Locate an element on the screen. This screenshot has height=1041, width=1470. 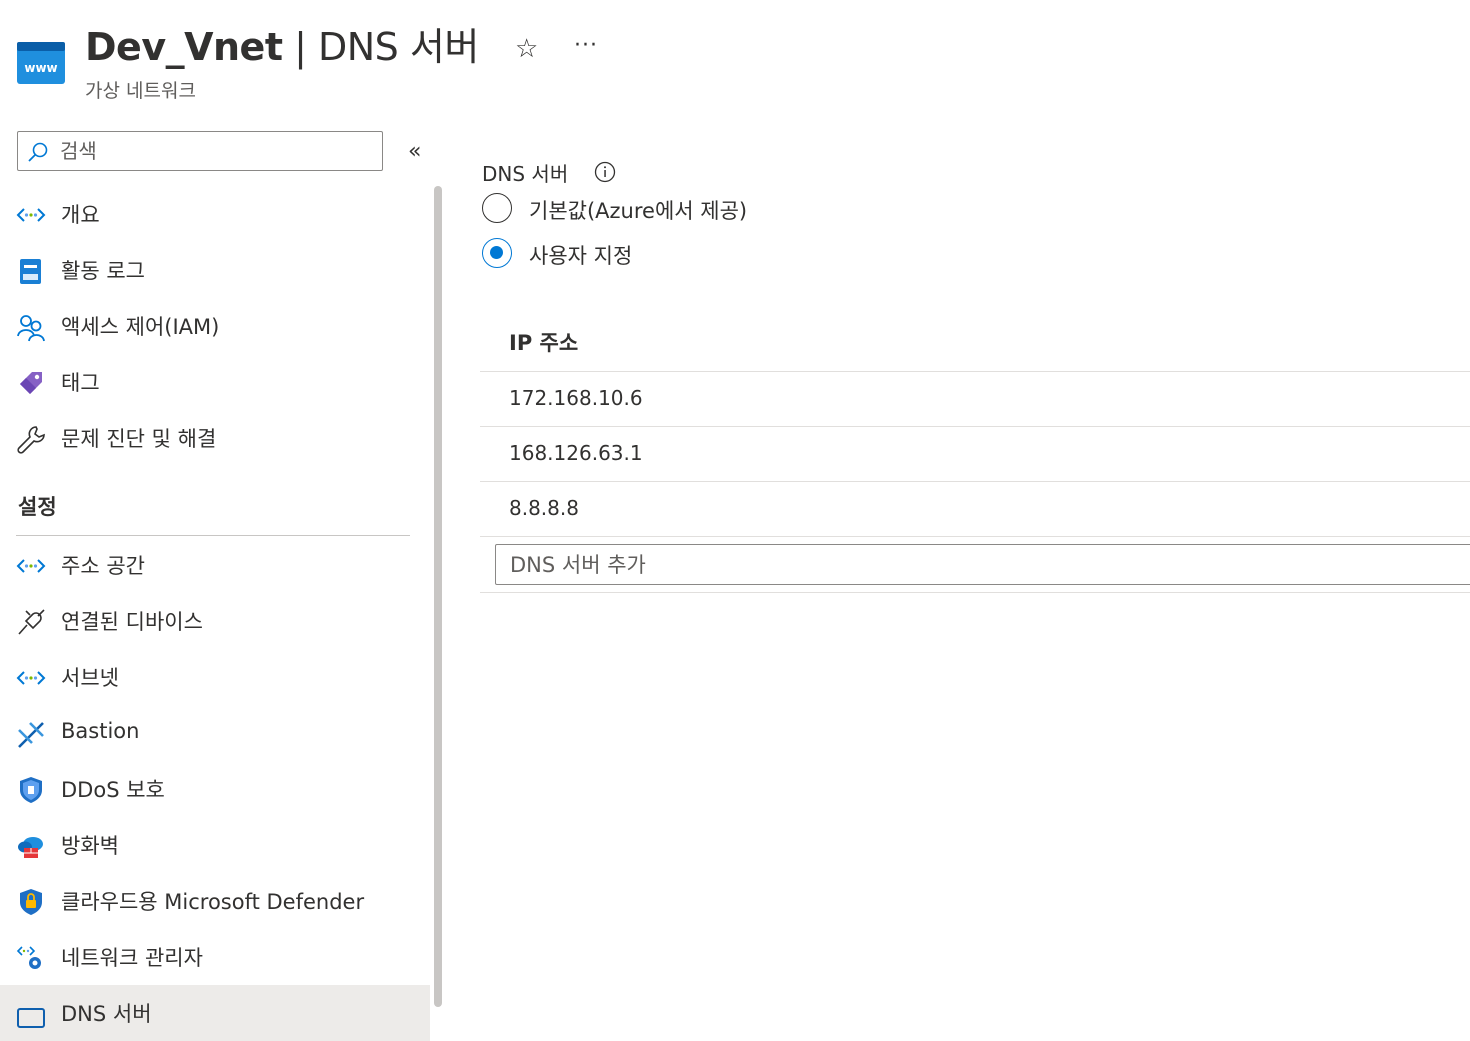
section-divider is located at coordinates (213, 535).